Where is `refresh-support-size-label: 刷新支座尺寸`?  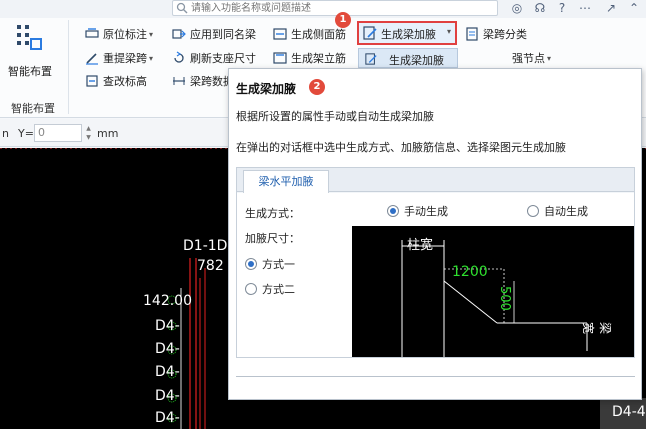 refresh-support-size-label: 刷新支座尺寸 is located at coordinates (223, 58).